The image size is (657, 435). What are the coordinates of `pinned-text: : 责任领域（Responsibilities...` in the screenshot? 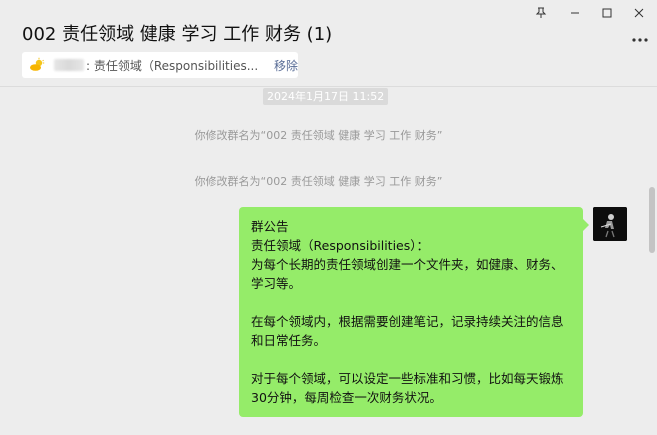 It's located at (172, 65).